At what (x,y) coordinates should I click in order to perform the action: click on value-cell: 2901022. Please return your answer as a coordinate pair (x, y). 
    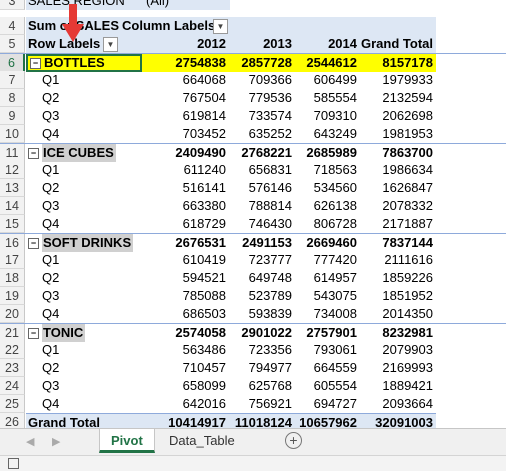
    Looking at the image, I should click on (262, 333).